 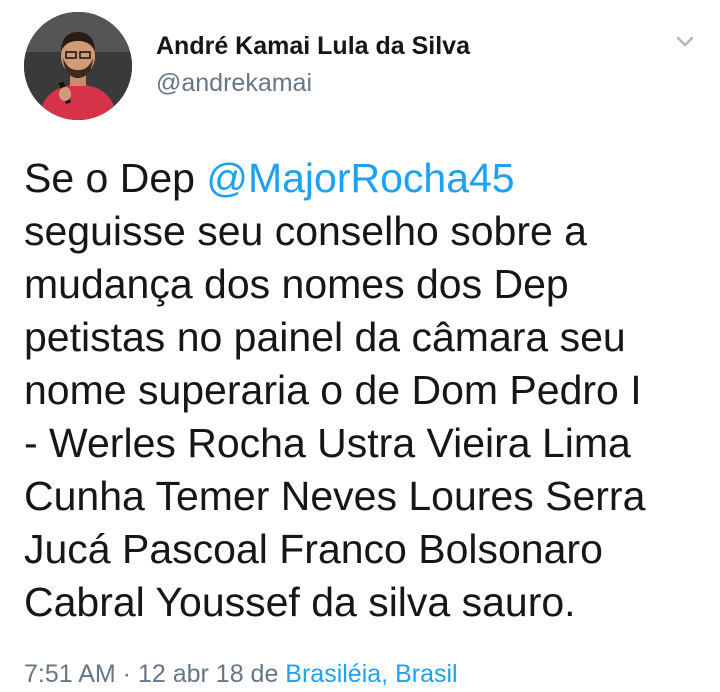 I want to click on tweet-line: nome superaria o de Dom Pedro I, so click(x=333, y=390).